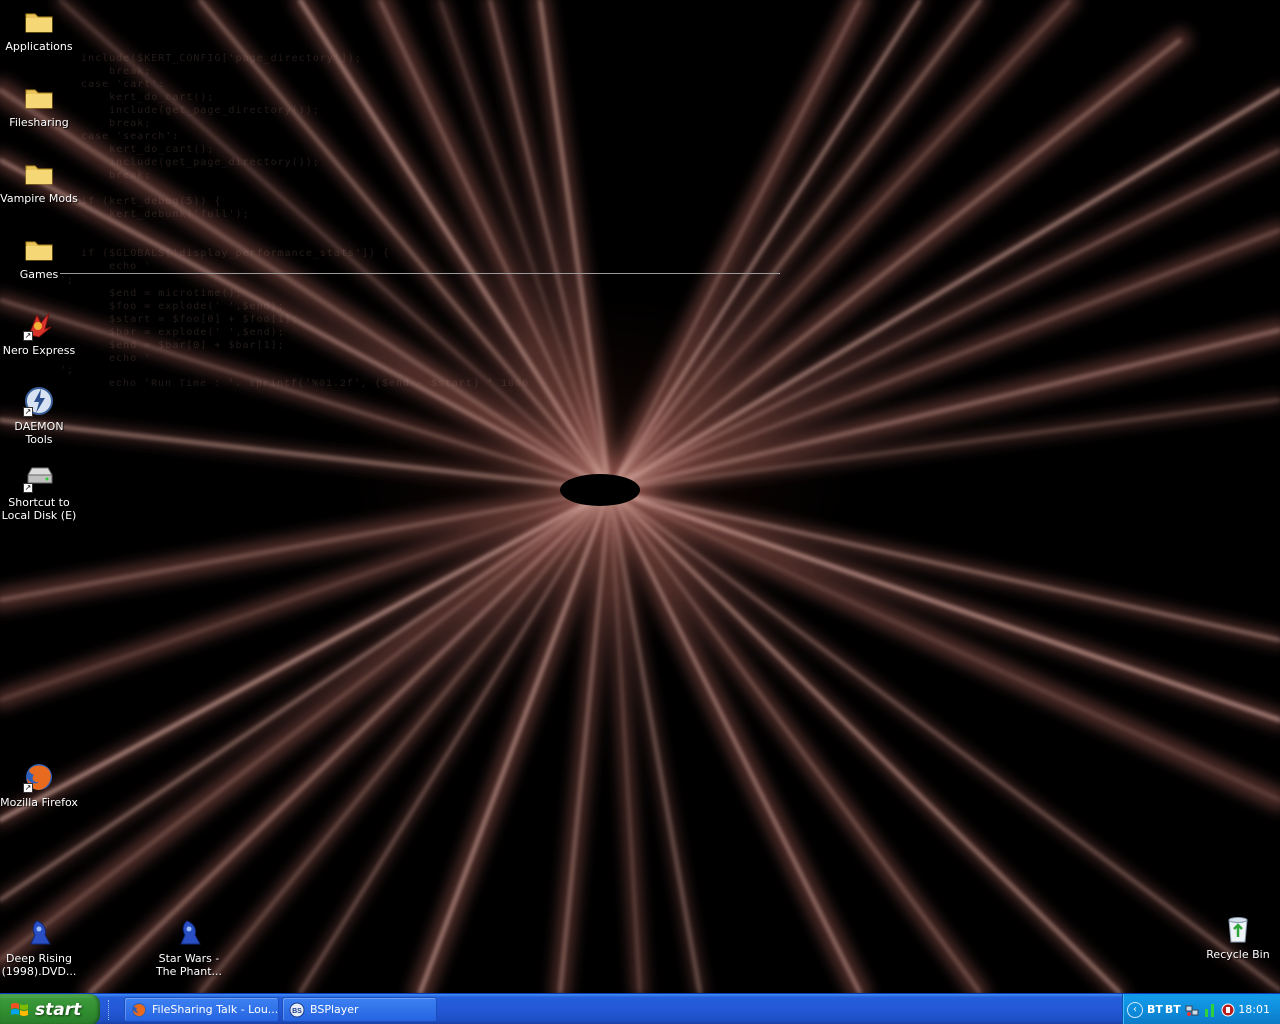 This screenshot has height=1024, width=1280. I want to click on start-label: start, so click(58, 1009).